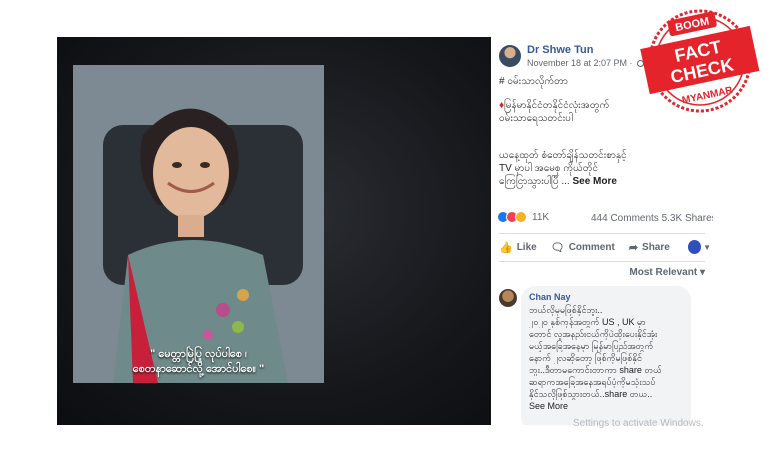  I want to click on windows-activation-watermark: Settings to activate Windows., so click(638, 423).